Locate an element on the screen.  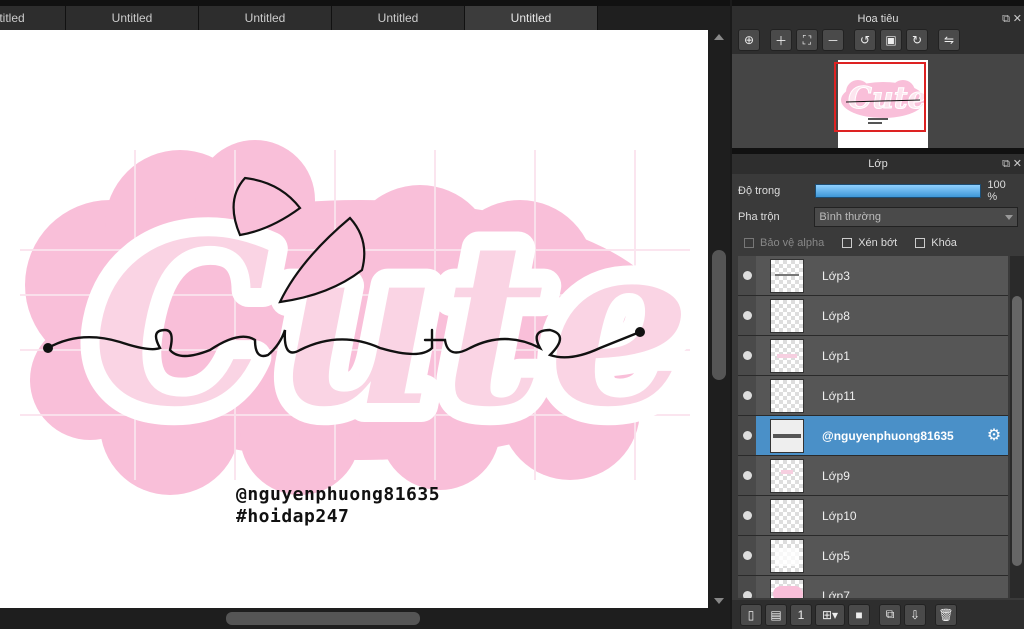
tab-untitled-1: Untitled is located at coordinates (33, 18).